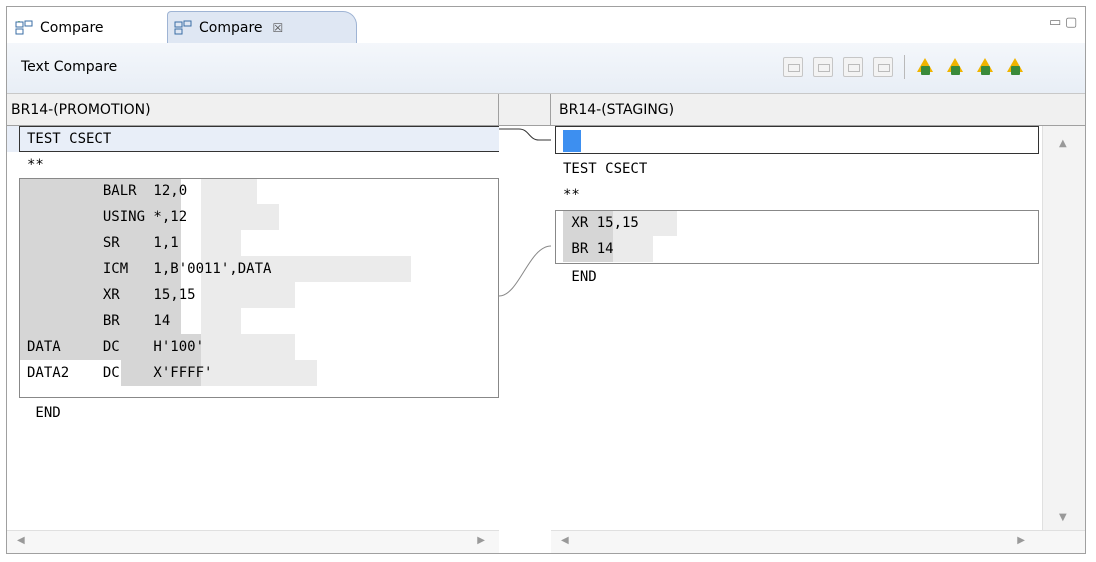 The height and width of the screenshot is (562, 1096). What do you see at coordinates (103, 243) in the screenshot?
I see `code-line: SR 1,1` at bounding box center [103, 243].